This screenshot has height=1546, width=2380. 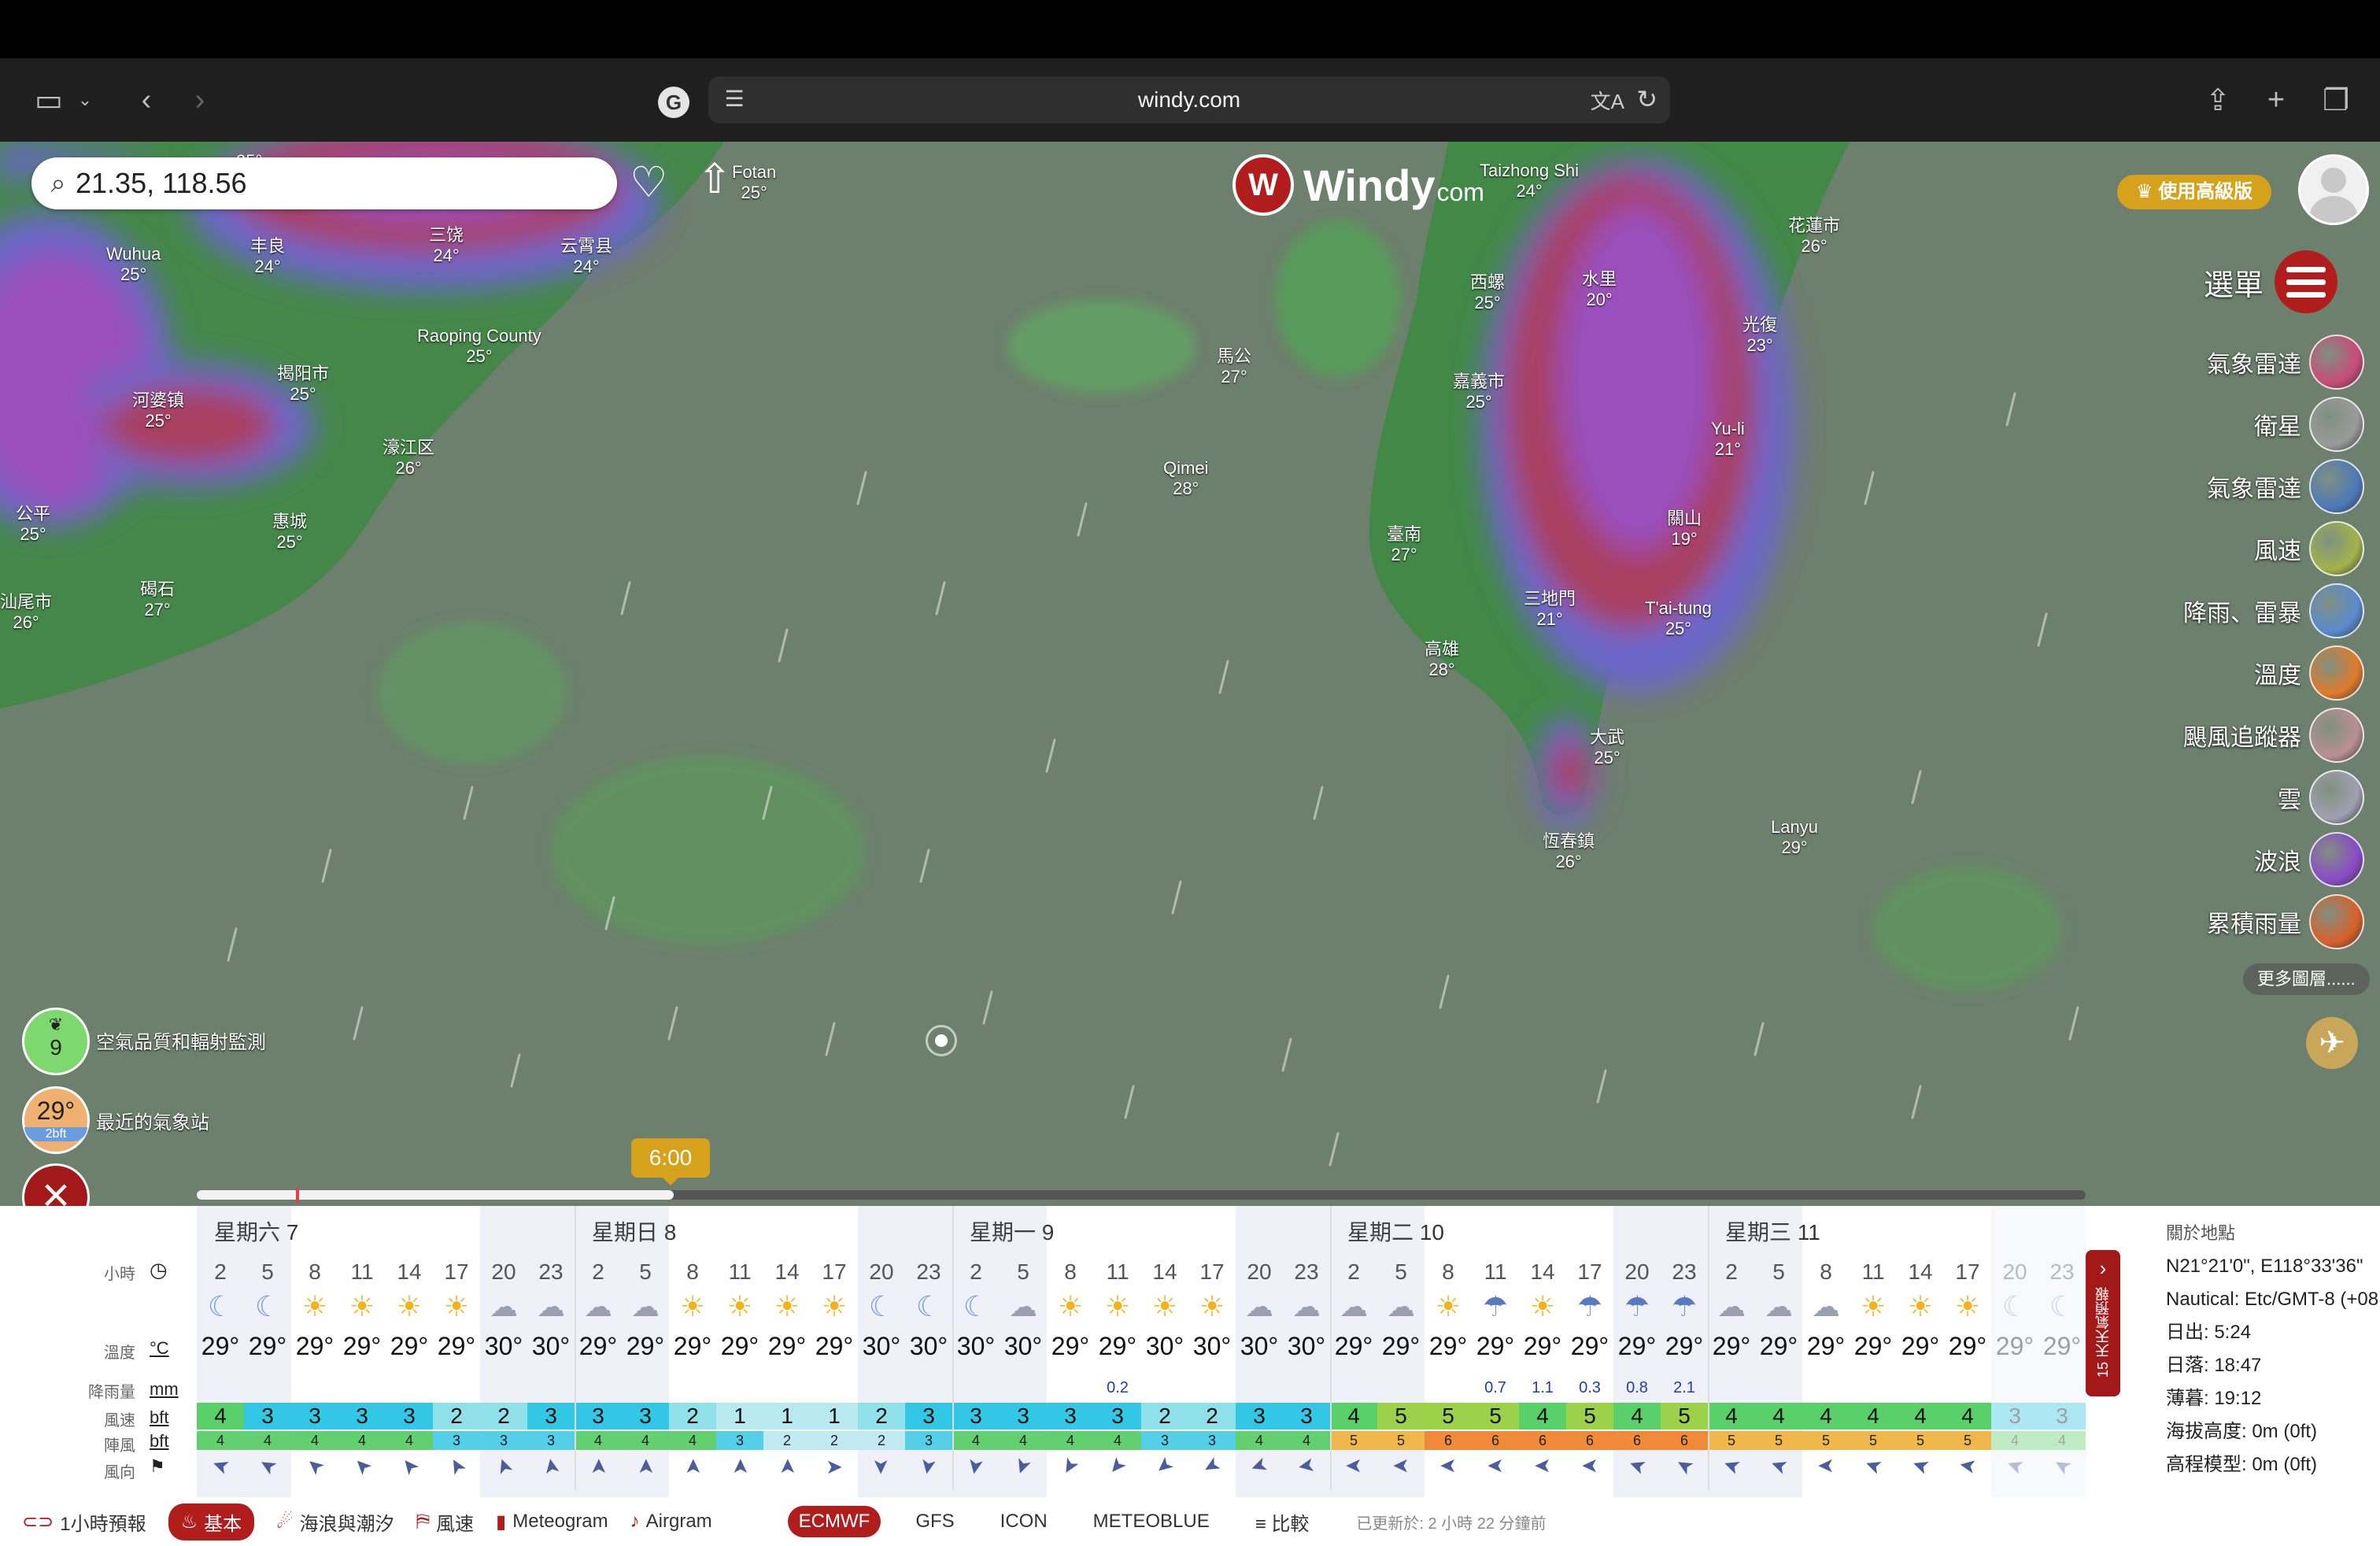 What do you see at coordinates (1826, 1352) in the screenshot?
I see `forecast-column: 8 ☁ 29° 4 5 ➤` at bounding box center [1826, 1352].